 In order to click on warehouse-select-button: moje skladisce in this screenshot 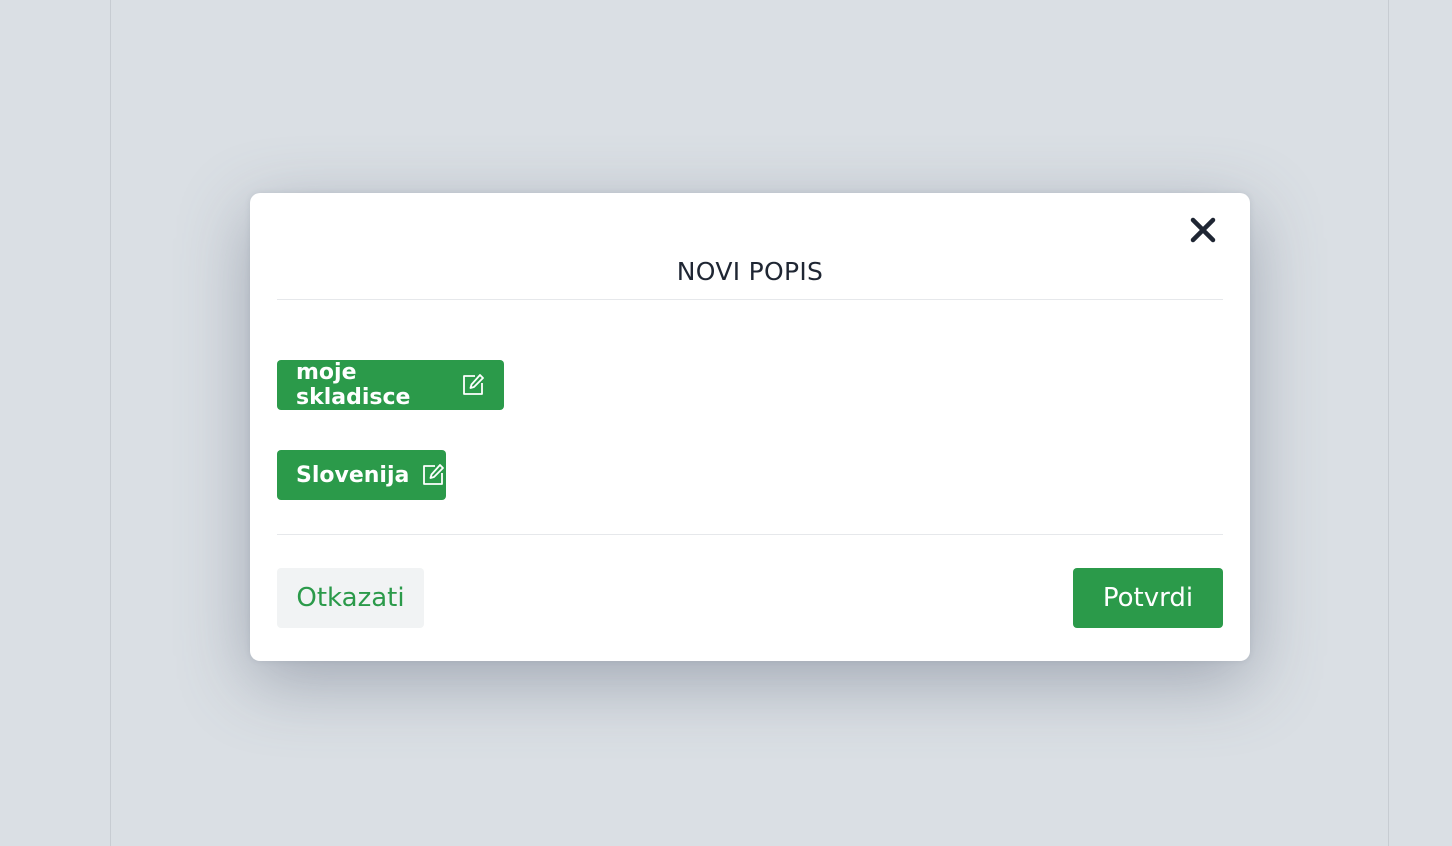, I will do `click(390, 385)`.